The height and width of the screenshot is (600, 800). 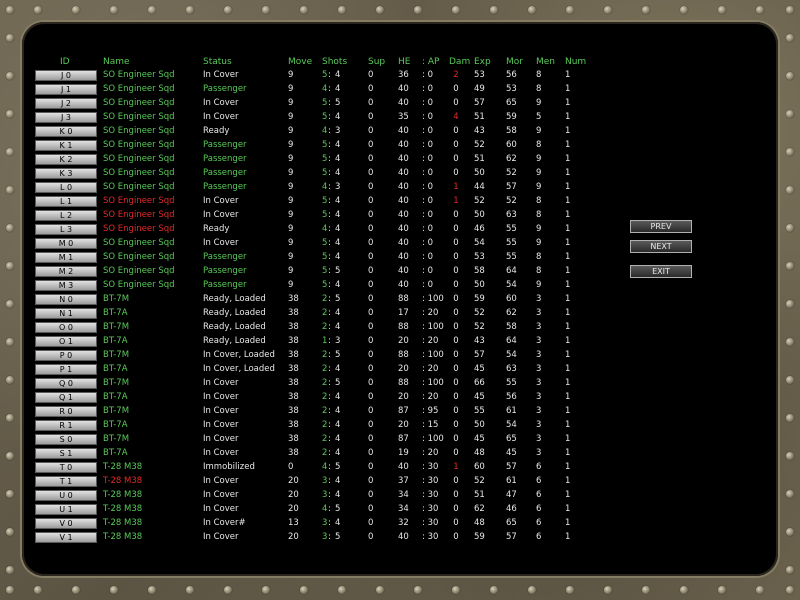 I want to click on unit-name: T-28 M38, so click(x=123, y=509).